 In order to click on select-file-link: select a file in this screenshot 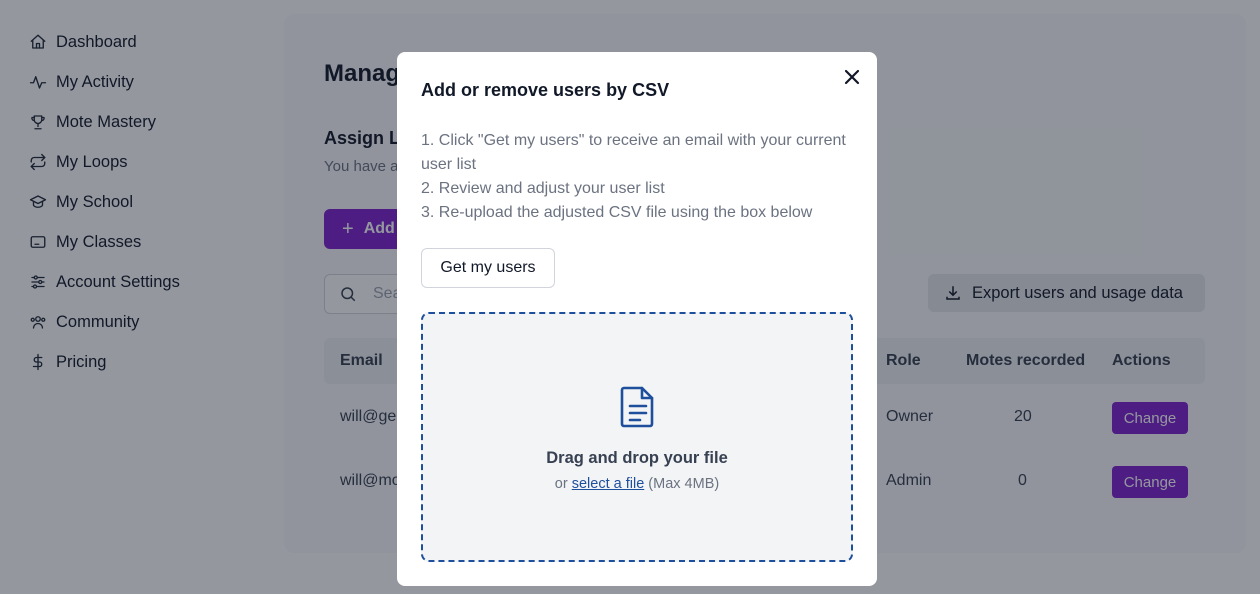, I will do `click(608, 484)`.